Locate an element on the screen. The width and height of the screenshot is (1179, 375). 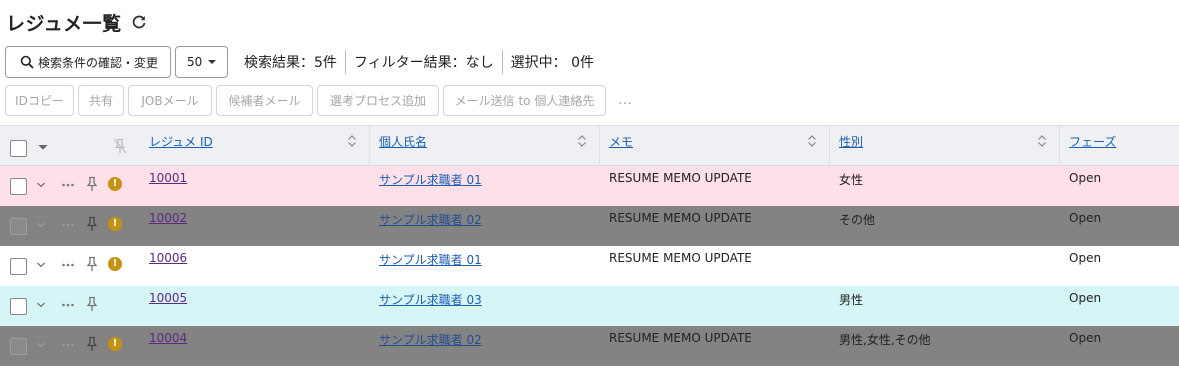
selected-count: 選択中： 0件 is located at coordinates (552, 63).